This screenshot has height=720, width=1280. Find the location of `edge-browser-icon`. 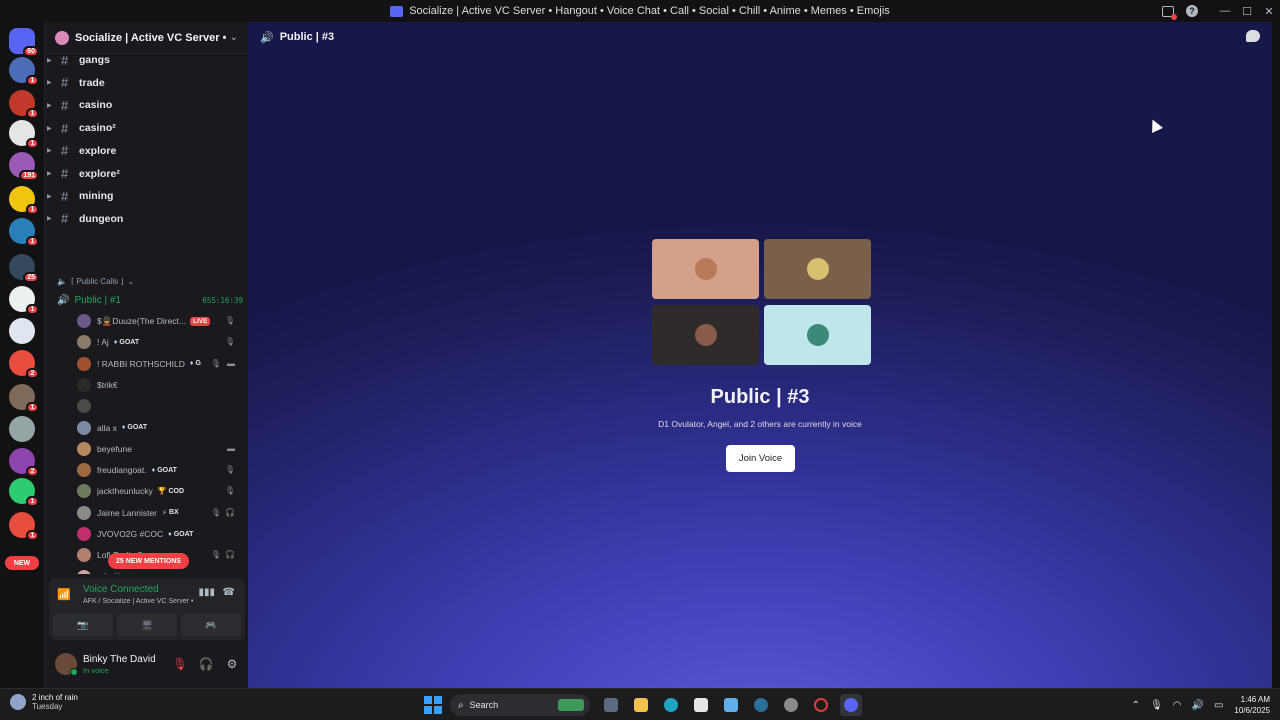

edge-browser-icon is located at coordinates (671, 705).